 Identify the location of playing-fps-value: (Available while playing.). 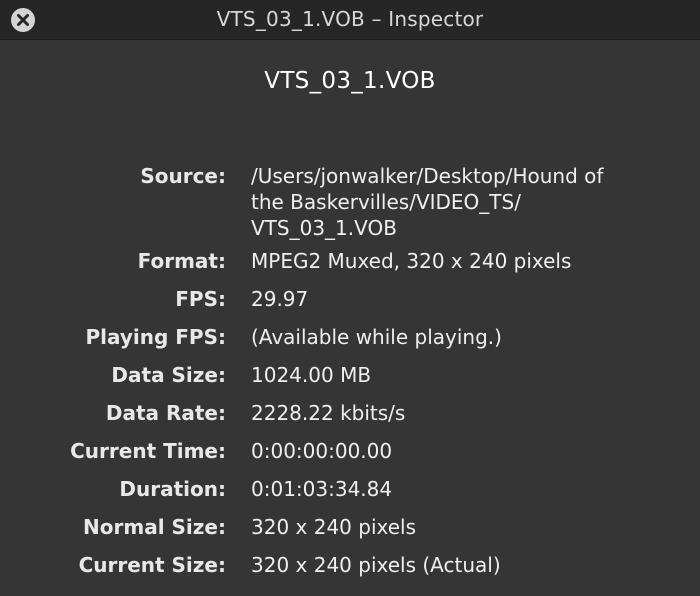
(376, 337).